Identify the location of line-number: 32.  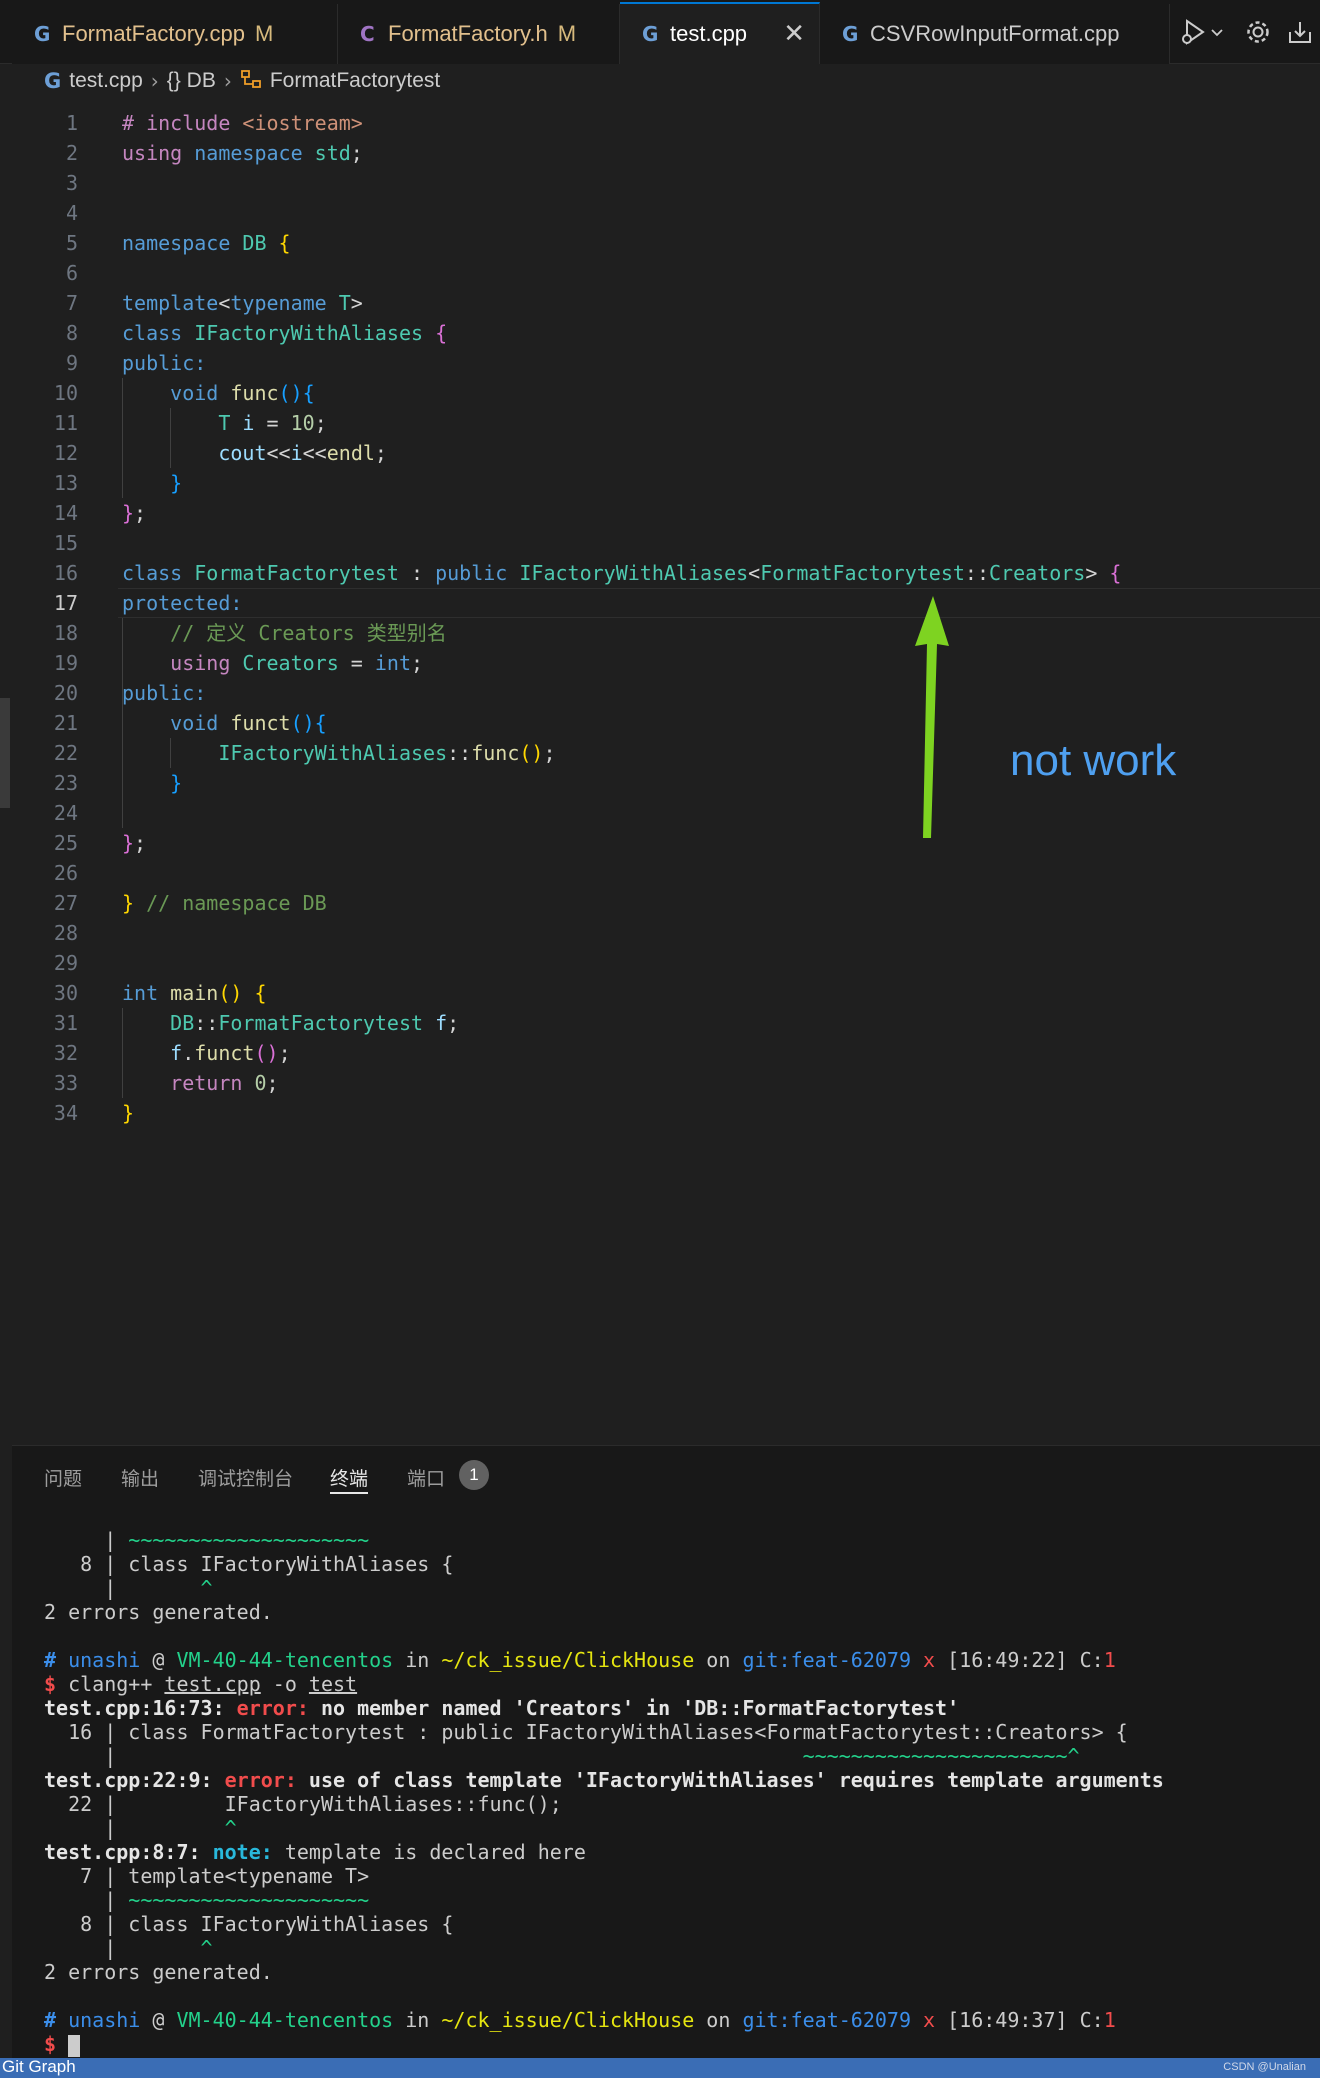
(39, 1053).